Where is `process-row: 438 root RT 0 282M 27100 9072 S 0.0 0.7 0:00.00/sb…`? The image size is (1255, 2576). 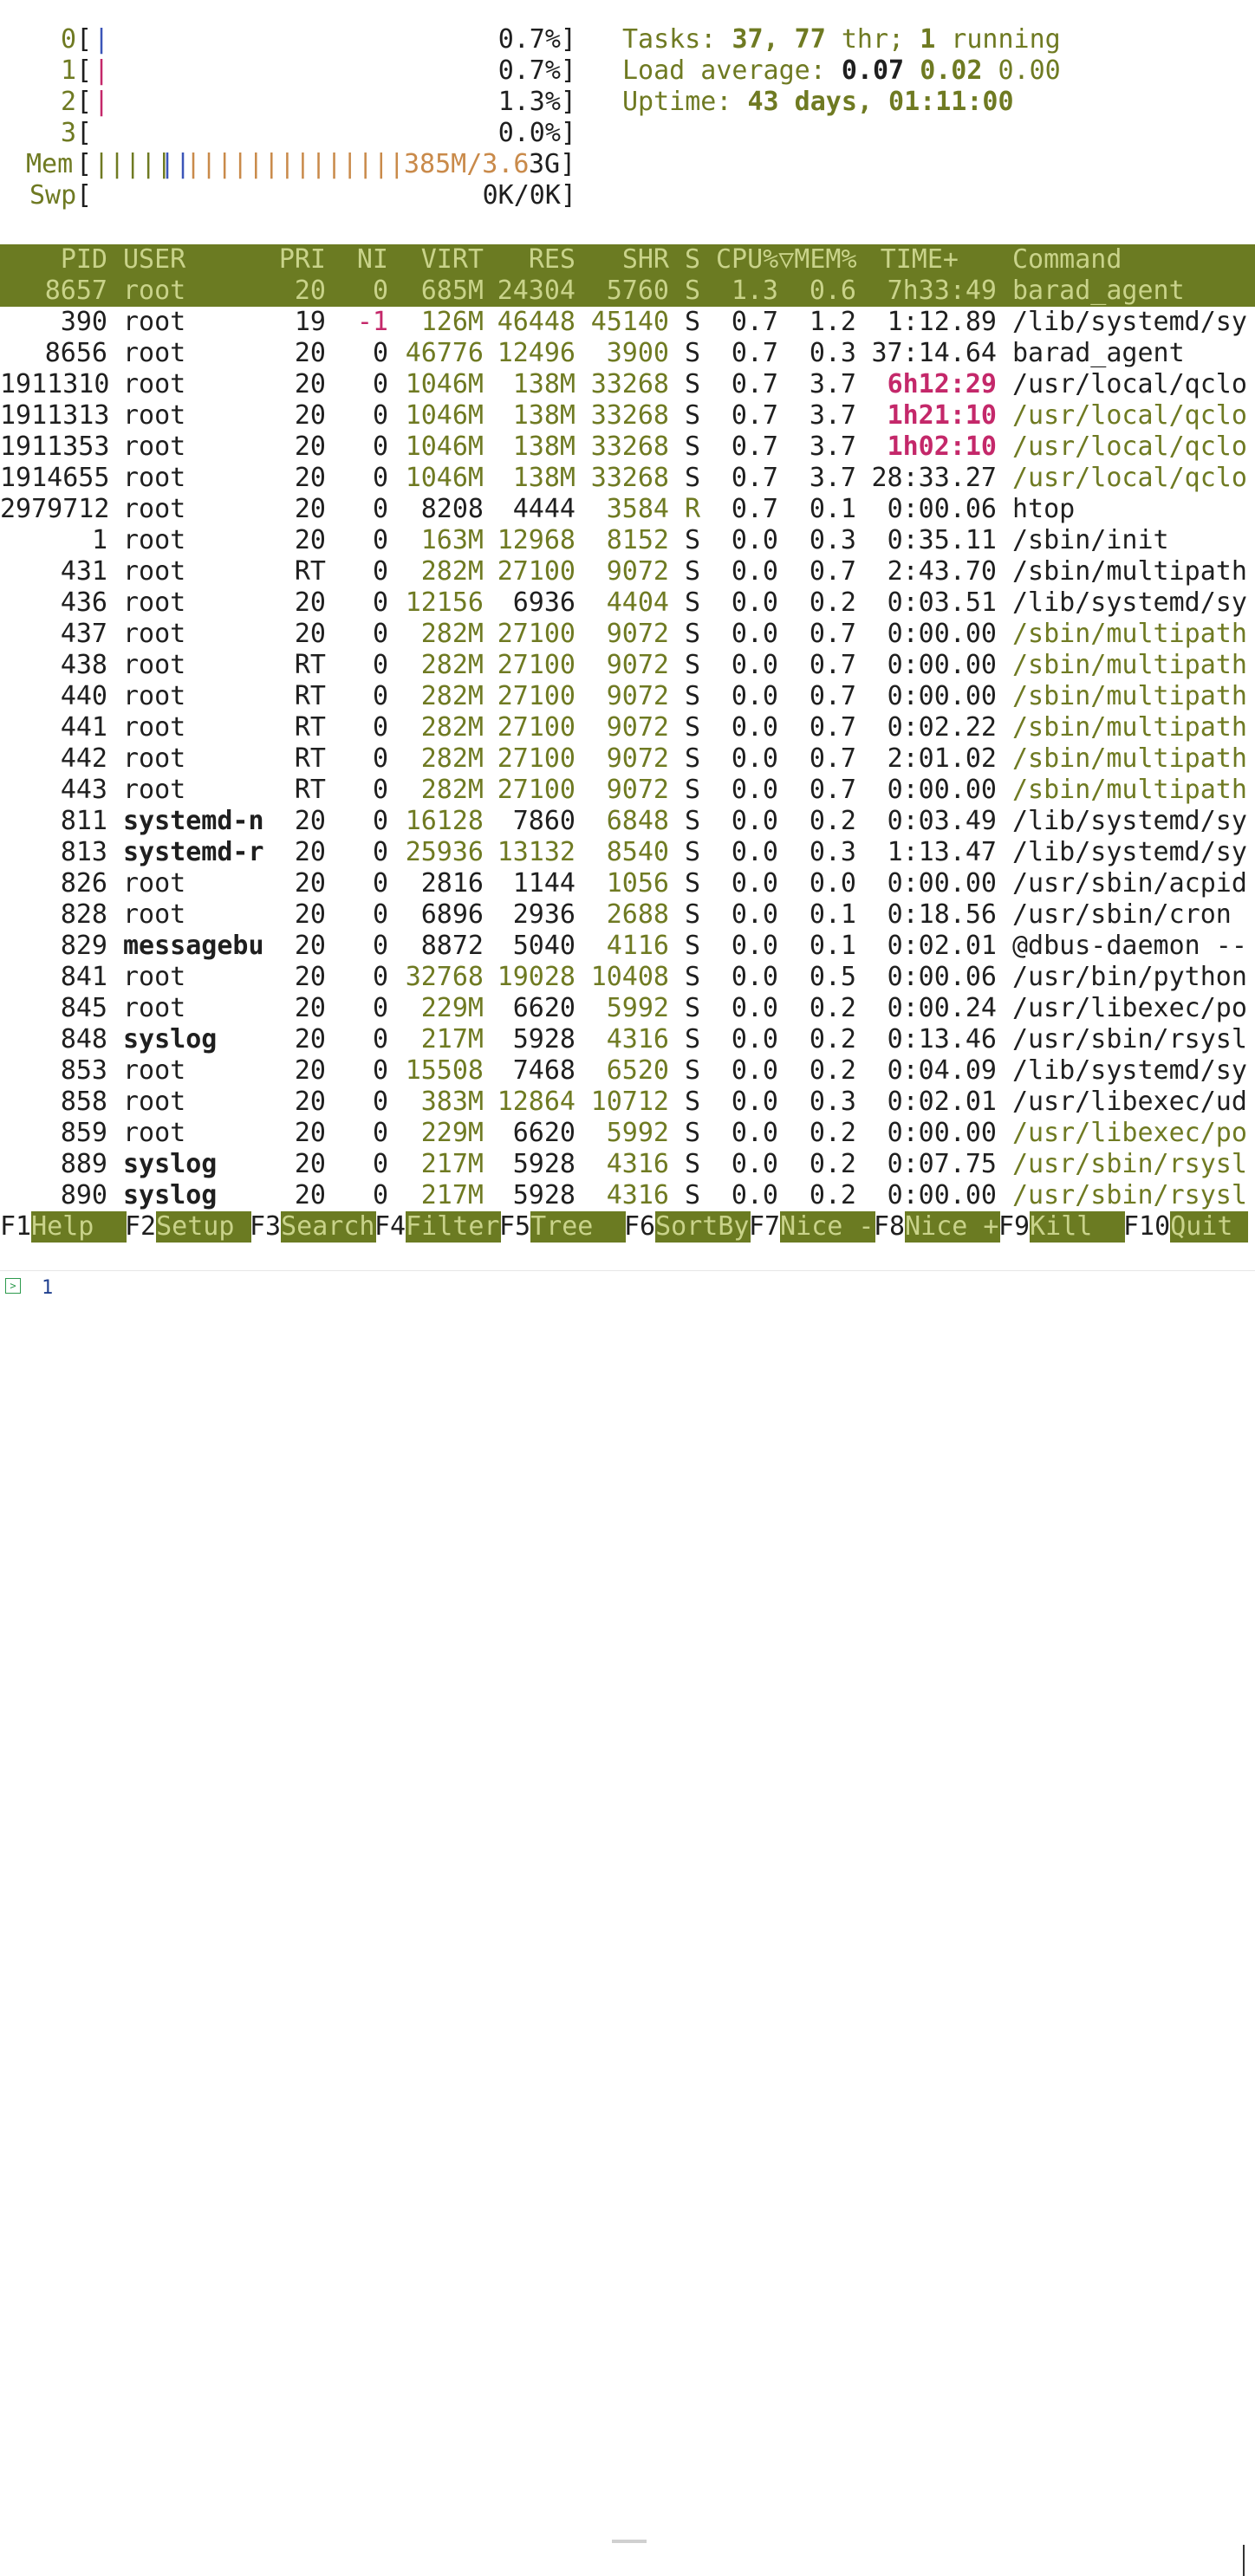 process-row: 438 root RT 0 282M 27100 9072 S 0.0 0.7 0:00.00/sb… is located at coordinates (627, 666).